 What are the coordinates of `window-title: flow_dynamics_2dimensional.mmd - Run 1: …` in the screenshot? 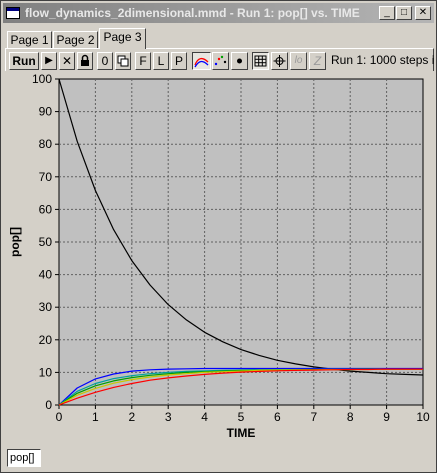 It's located at (192, 13).